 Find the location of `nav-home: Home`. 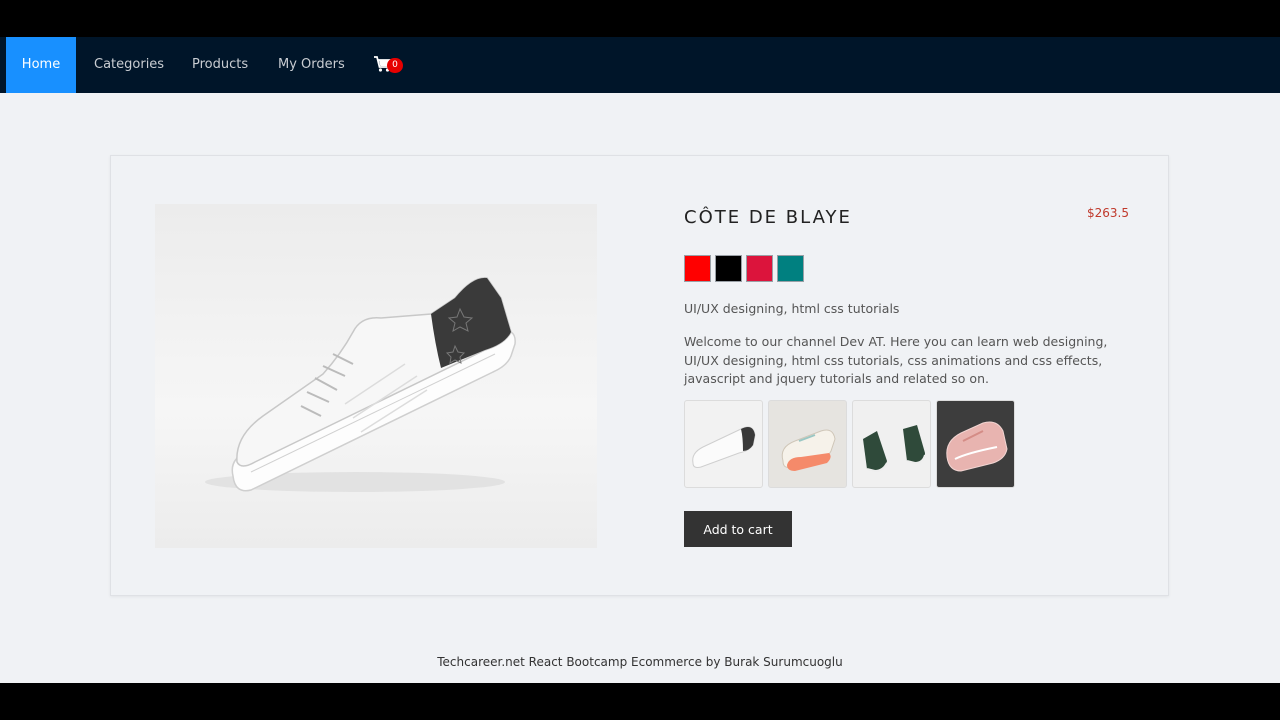

nav-home: Home is located at coordinates (41, 65).